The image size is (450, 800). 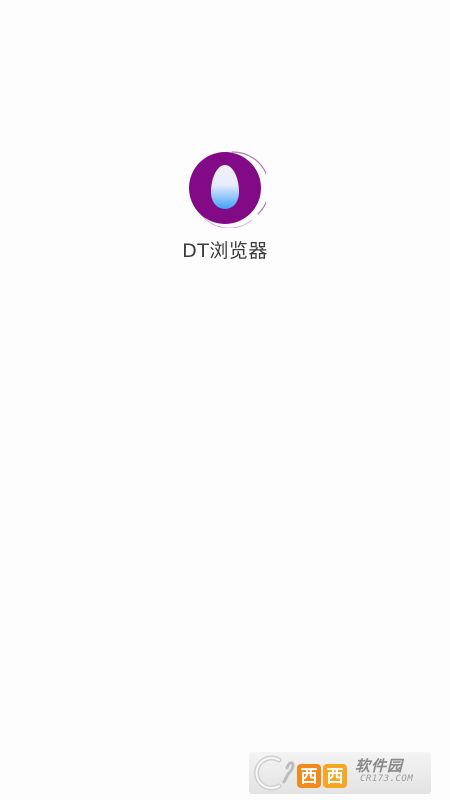 What do you see at coordinates (387, 779) in the screenshot?
I see `watermark-domain-text: CR173.COM` at bounding box center [387, 779].